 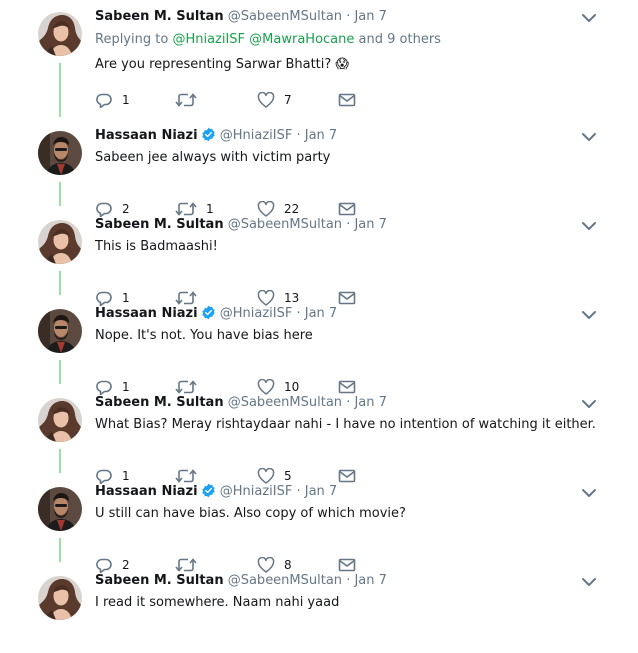 I want to click on envelope-icon, so click(x=347, y=100).